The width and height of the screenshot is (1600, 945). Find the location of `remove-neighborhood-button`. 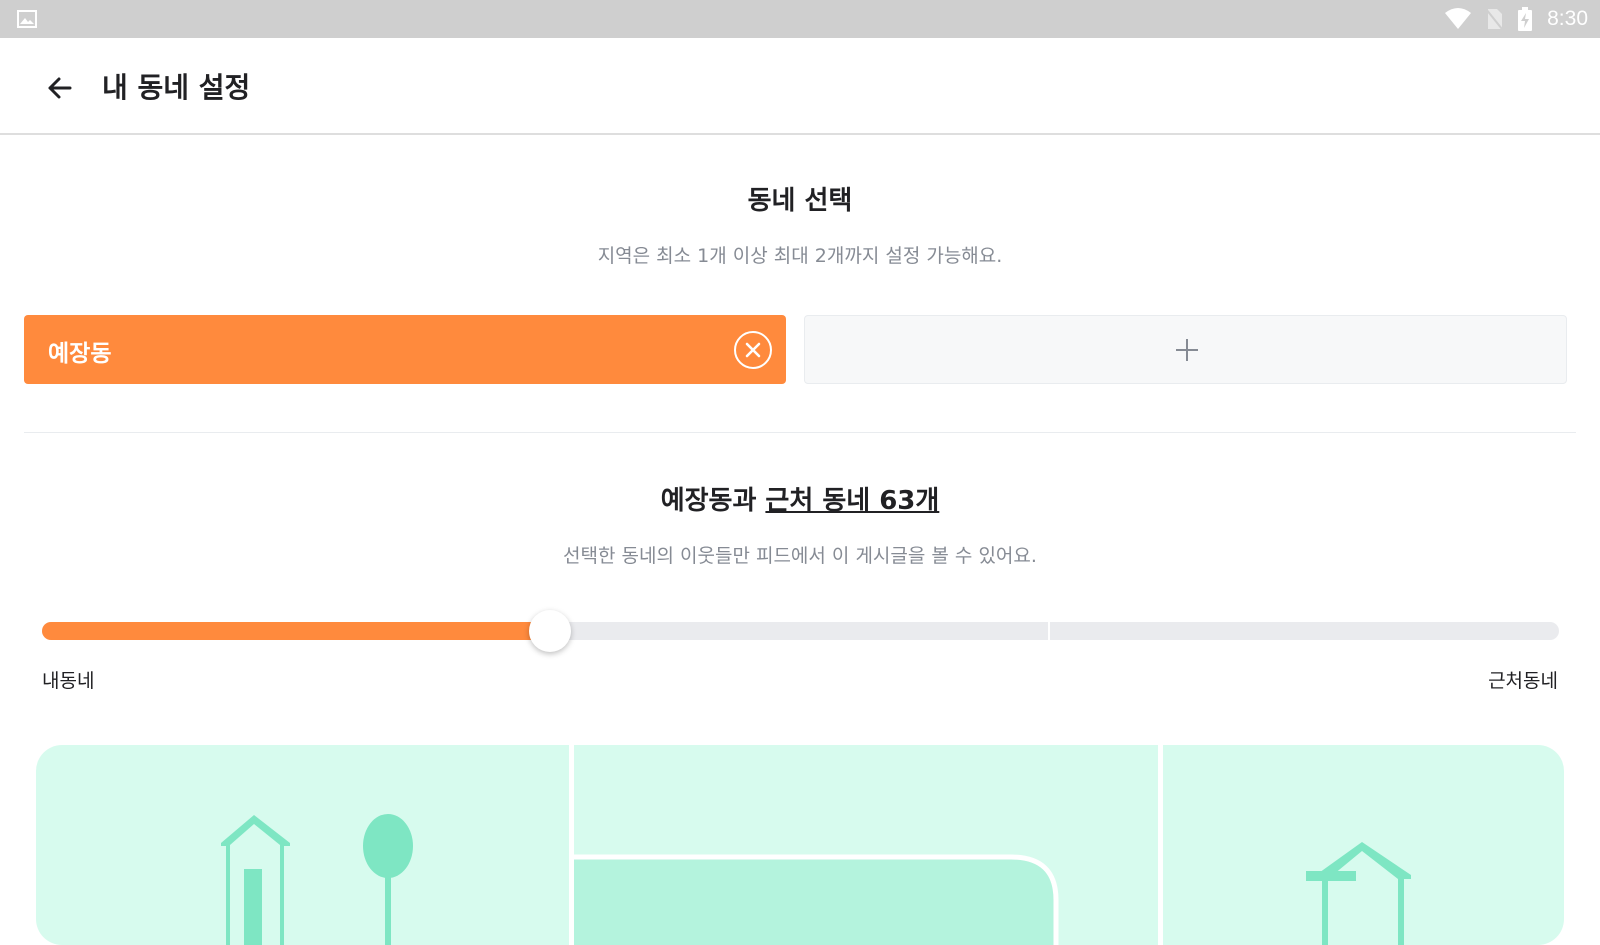

remove-neighborhood-button is located at coordinates (753, 350).